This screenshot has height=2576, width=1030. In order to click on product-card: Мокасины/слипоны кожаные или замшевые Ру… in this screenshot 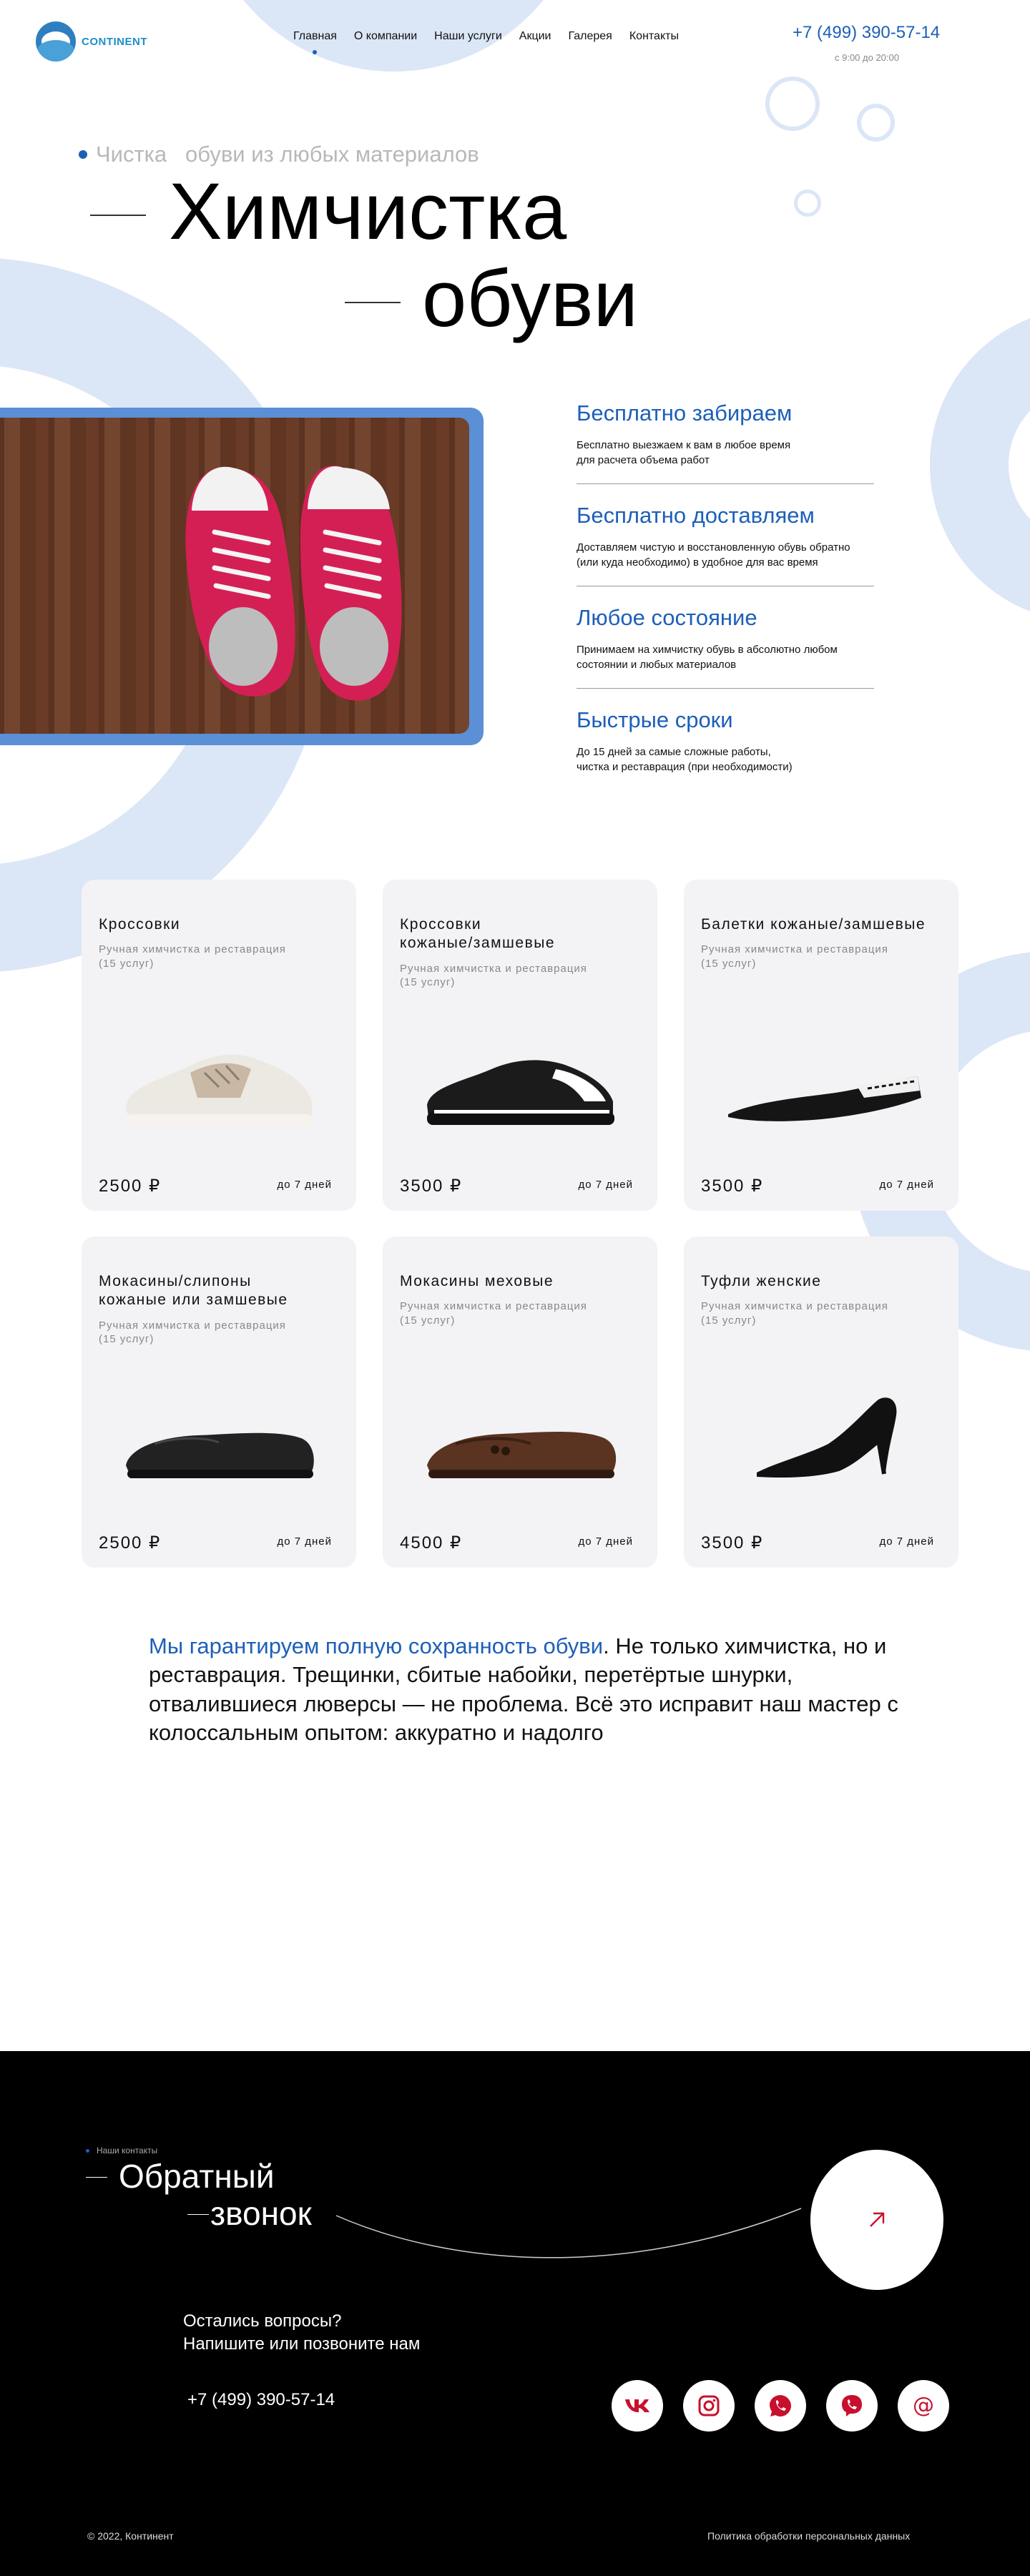, I will do `click(219, 1403)`.